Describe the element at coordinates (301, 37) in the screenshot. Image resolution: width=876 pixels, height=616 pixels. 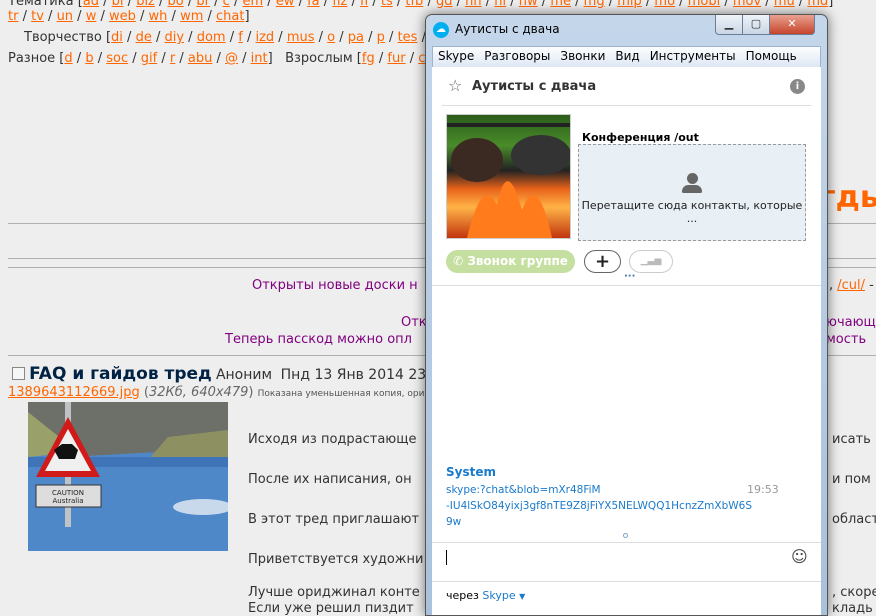
I see `board-link-mus: mus` at that location.